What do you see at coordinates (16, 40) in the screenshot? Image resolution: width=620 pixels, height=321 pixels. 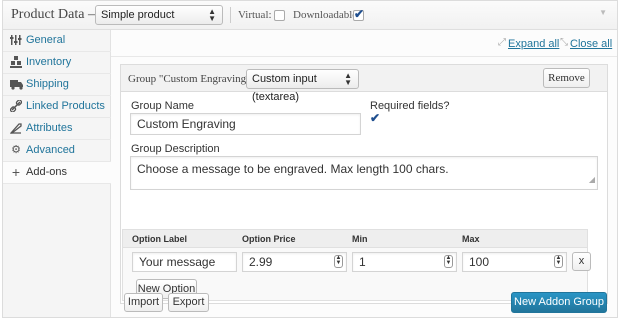 I see `sliders-icon` at bounding box center [16, 40].